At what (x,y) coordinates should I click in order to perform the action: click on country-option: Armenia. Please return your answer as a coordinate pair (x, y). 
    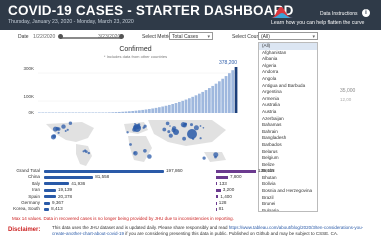
    Looking at the image, I should click on (288, 99).